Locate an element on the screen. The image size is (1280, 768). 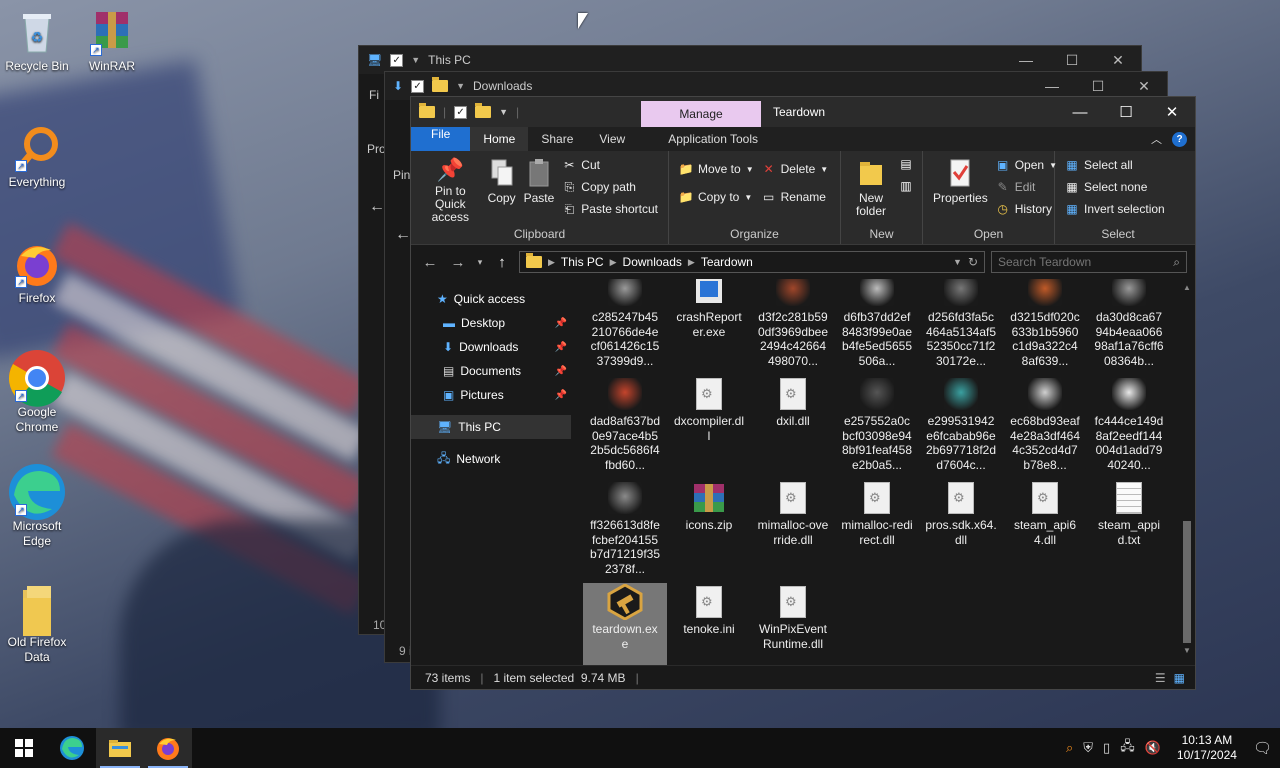
file-item: teardown.exe is located at coordinates (625, 624).